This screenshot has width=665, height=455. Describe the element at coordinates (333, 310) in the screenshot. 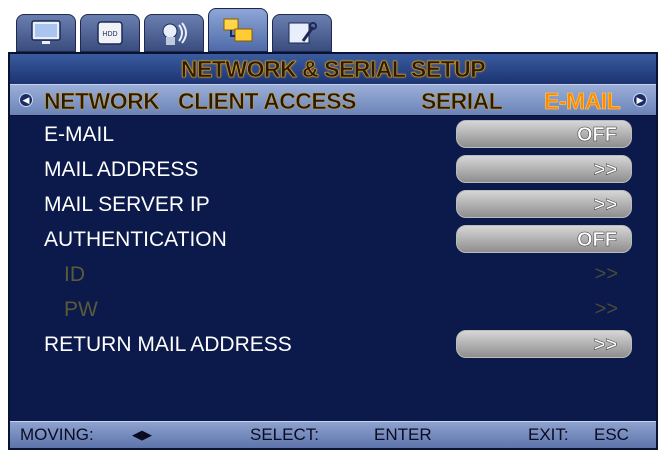

I see `row-pw: PW >>` at that location.